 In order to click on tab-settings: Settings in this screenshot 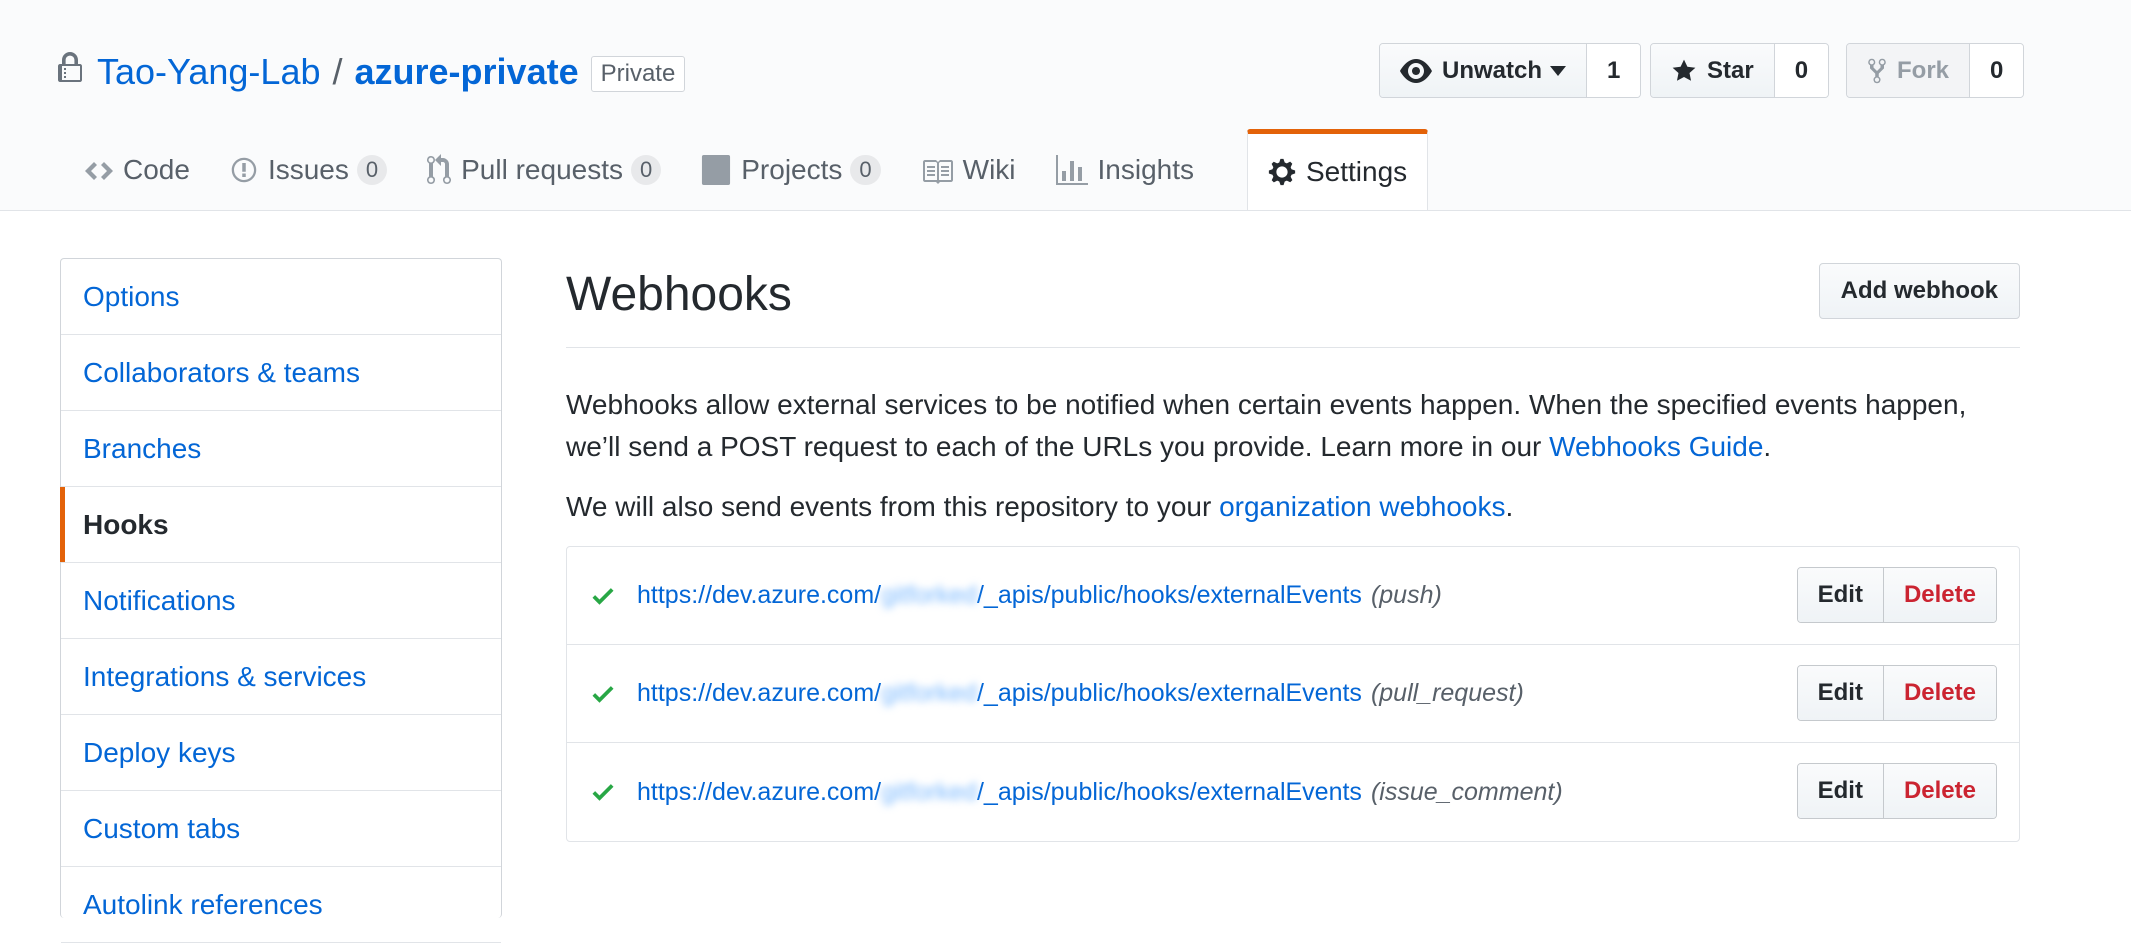, I will do `click(1338, 169)`.